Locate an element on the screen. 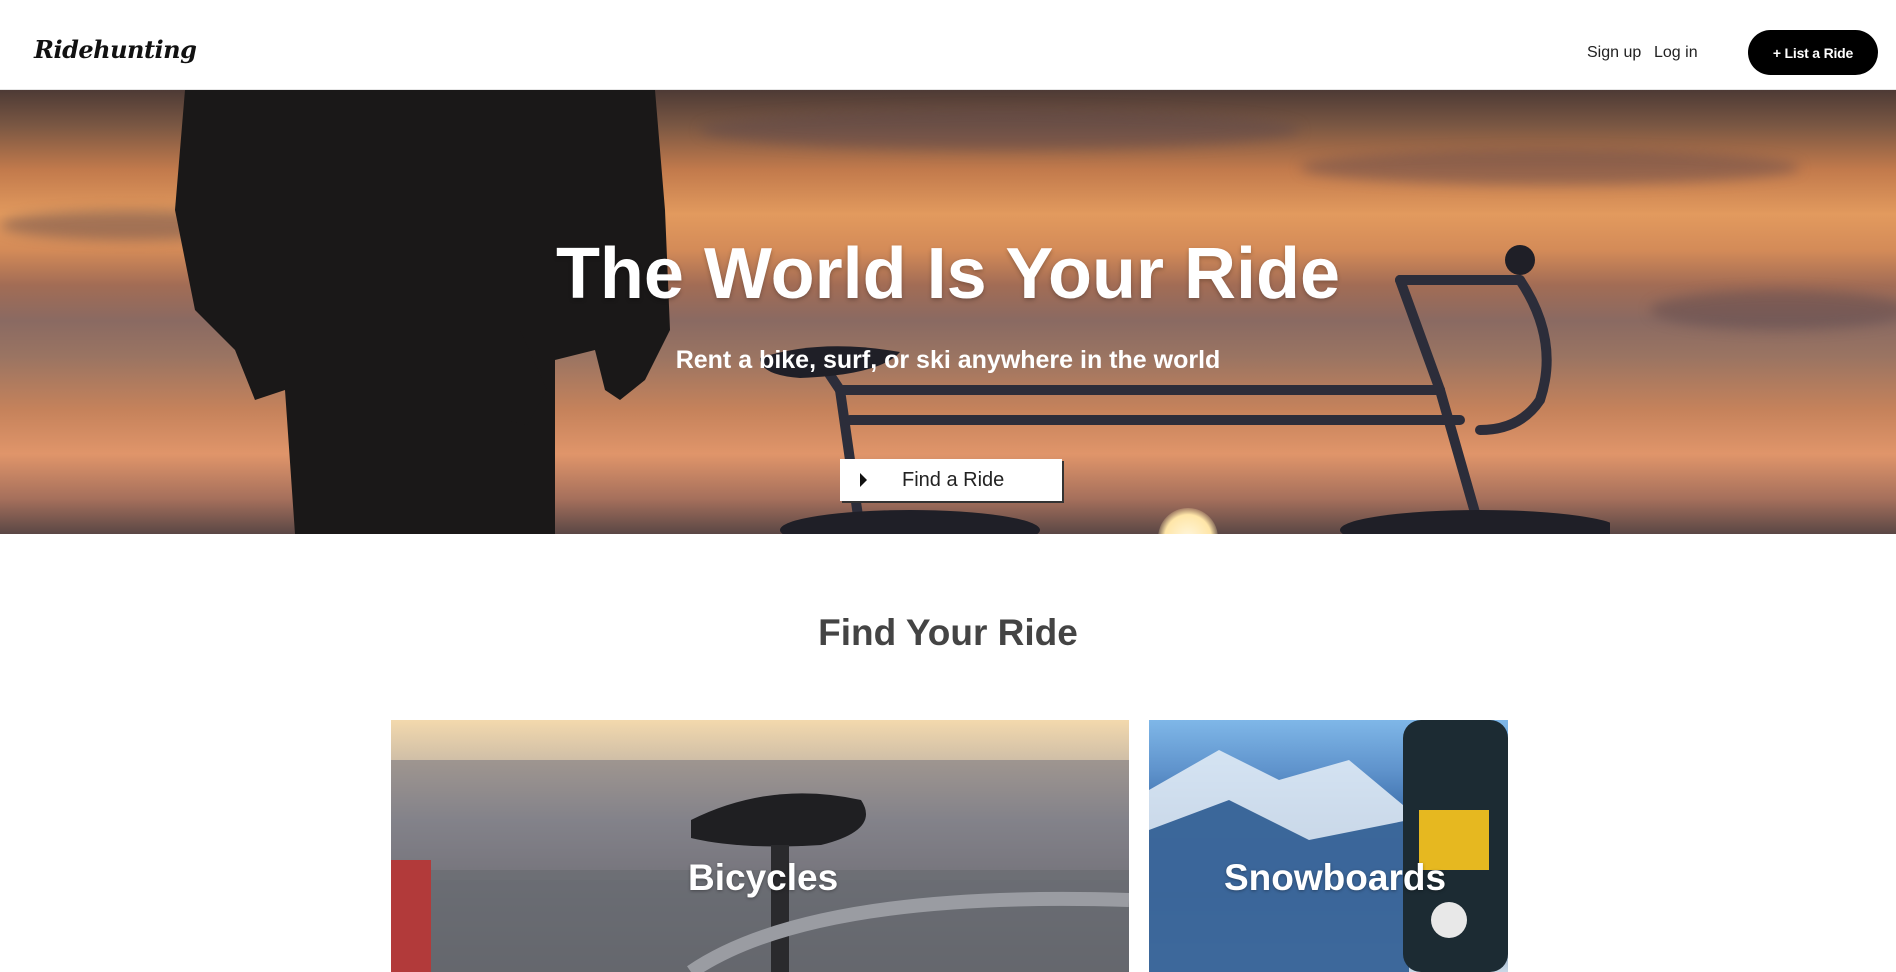 This screenshot has width=1896, height=972. bicycle-seat-image is located at coordinates (760, 866).